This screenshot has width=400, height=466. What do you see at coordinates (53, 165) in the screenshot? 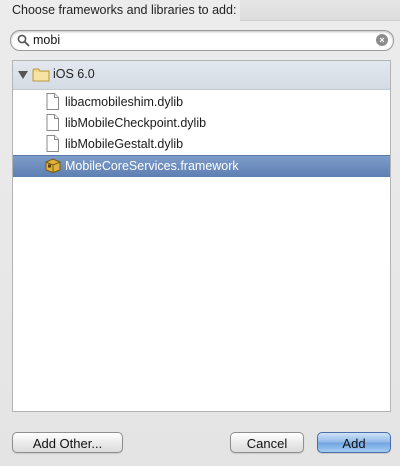
I see `framework-icon` at bounding box center [53, 165].